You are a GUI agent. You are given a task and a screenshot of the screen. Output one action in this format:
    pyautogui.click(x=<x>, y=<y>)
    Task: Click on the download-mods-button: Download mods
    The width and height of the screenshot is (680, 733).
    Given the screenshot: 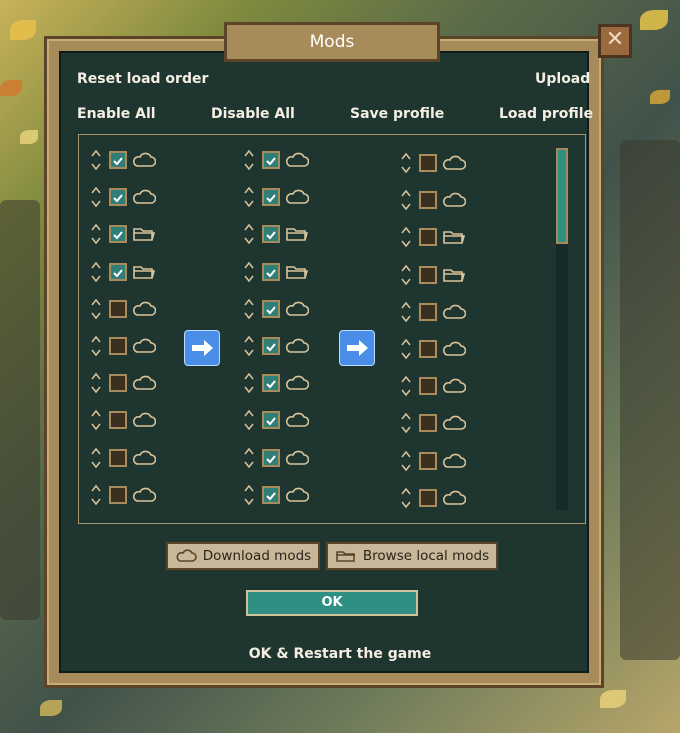 What is the action you would take?
    pyautogui.click(x=243, y=556)
    